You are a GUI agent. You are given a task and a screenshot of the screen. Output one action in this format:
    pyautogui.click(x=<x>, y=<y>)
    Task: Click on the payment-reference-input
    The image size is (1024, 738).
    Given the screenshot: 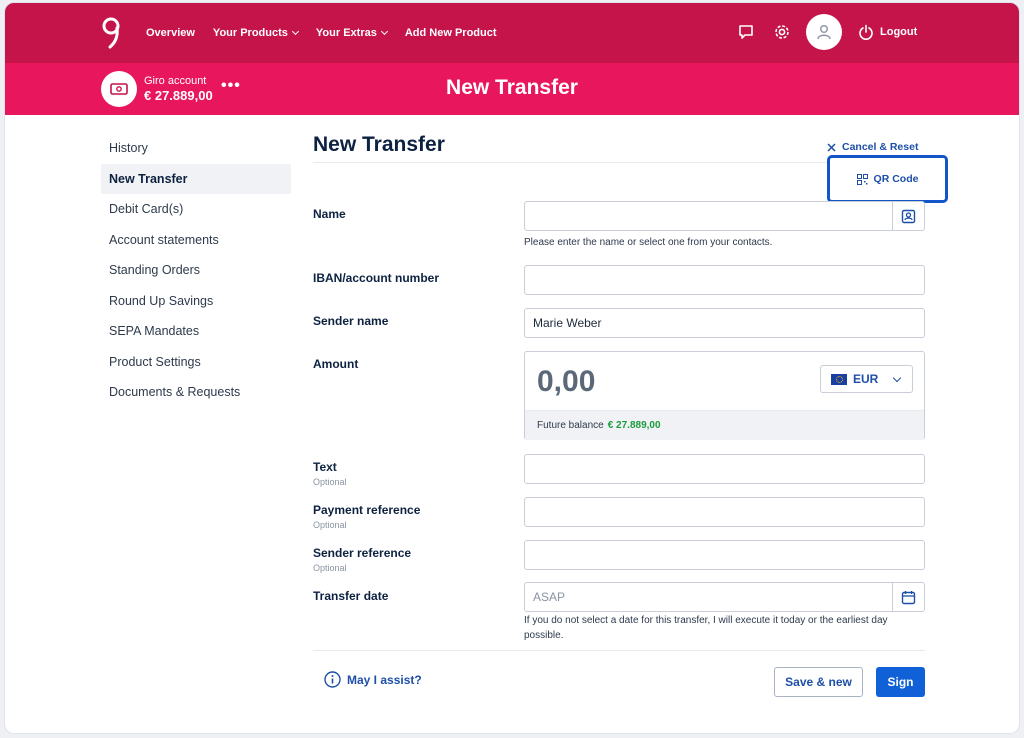 What is the action you would take?
    pyautogui.click(x=724, y=512)
    